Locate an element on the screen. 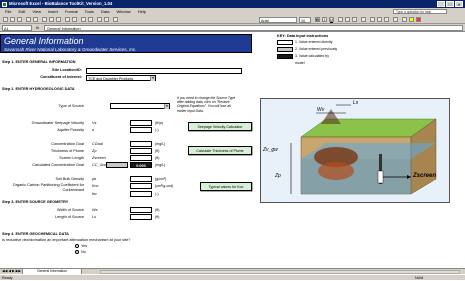 The width and height of the screenshot is (465, 281). italic-icon: I is located at coordinates (324, 19).